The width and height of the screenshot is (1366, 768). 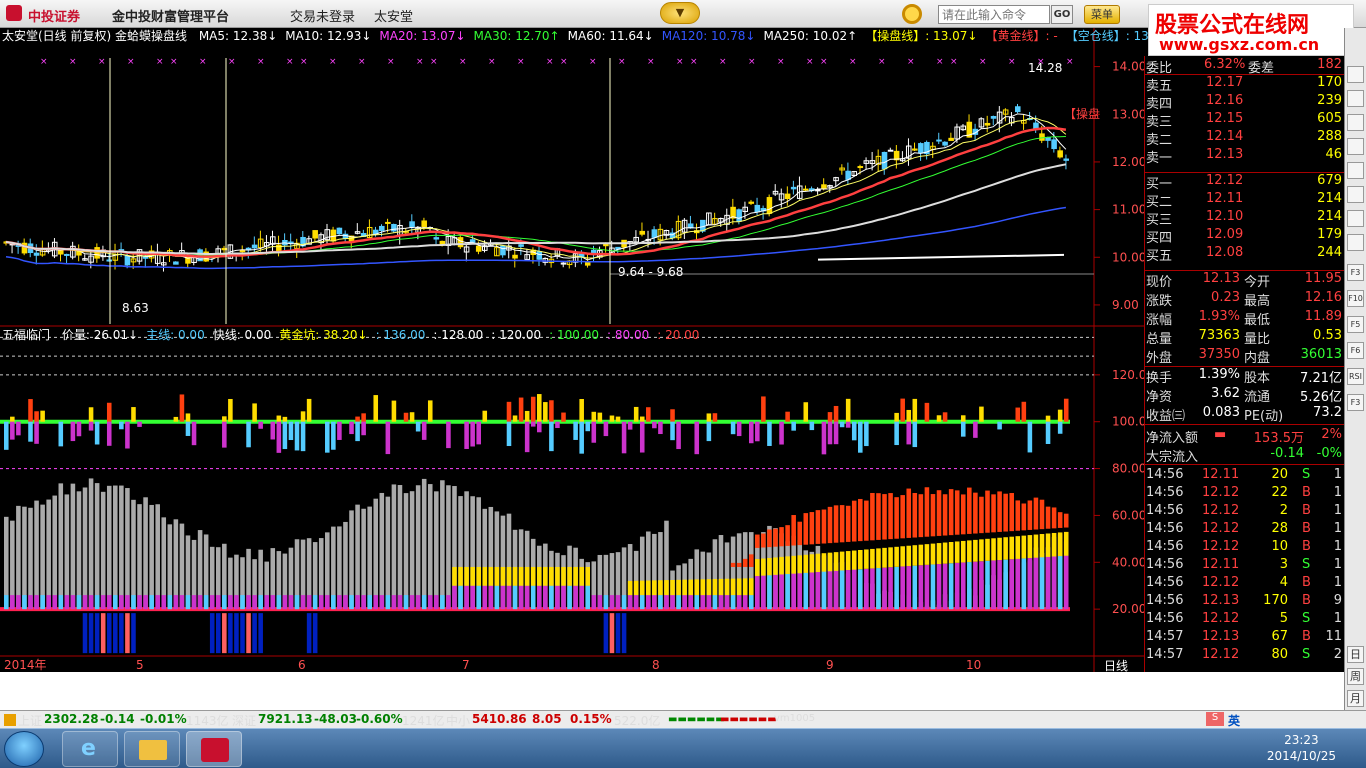 I want to click on bigflow-value: -0.14, so click(x=1287, y=453).